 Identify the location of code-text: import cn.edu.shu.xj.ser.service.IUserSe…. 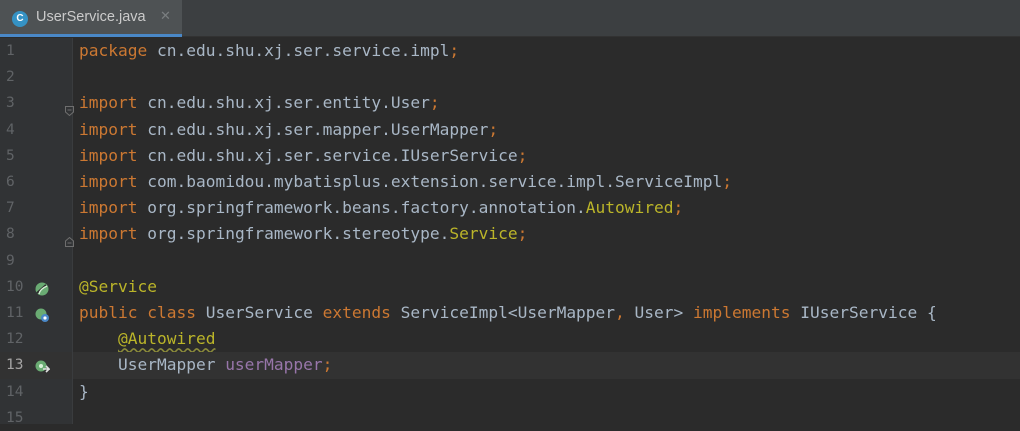
(303, 156).